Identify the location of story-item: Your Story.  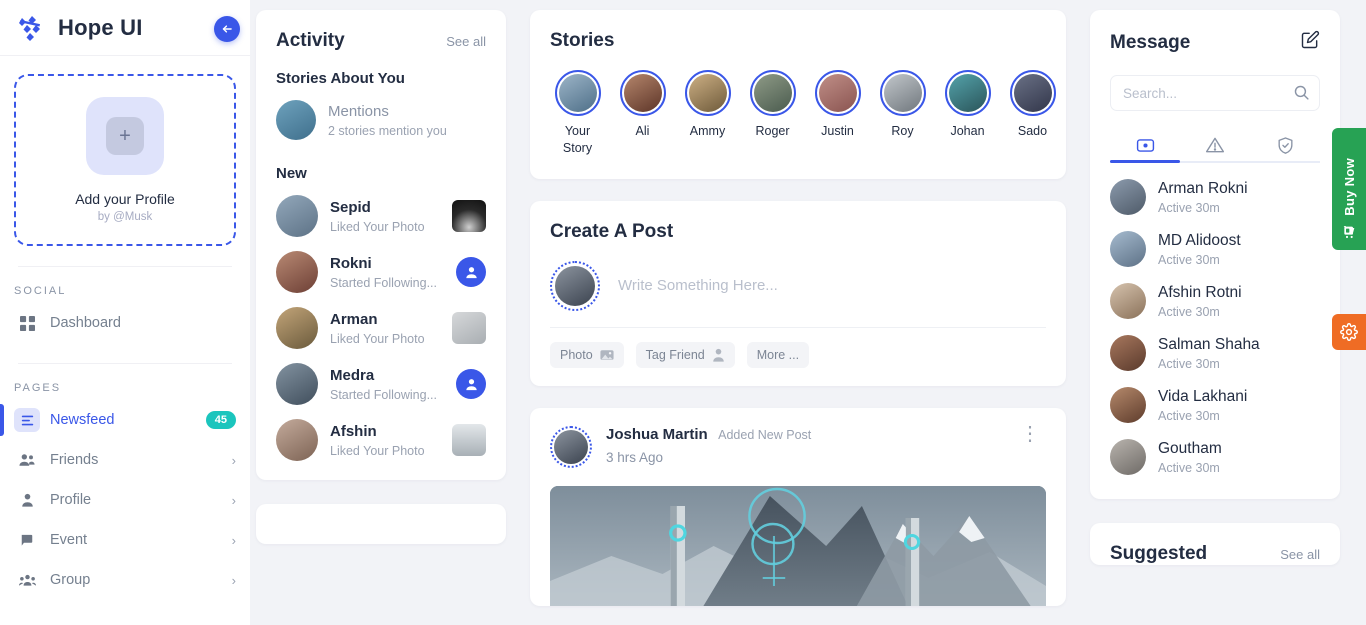
(577, 113).